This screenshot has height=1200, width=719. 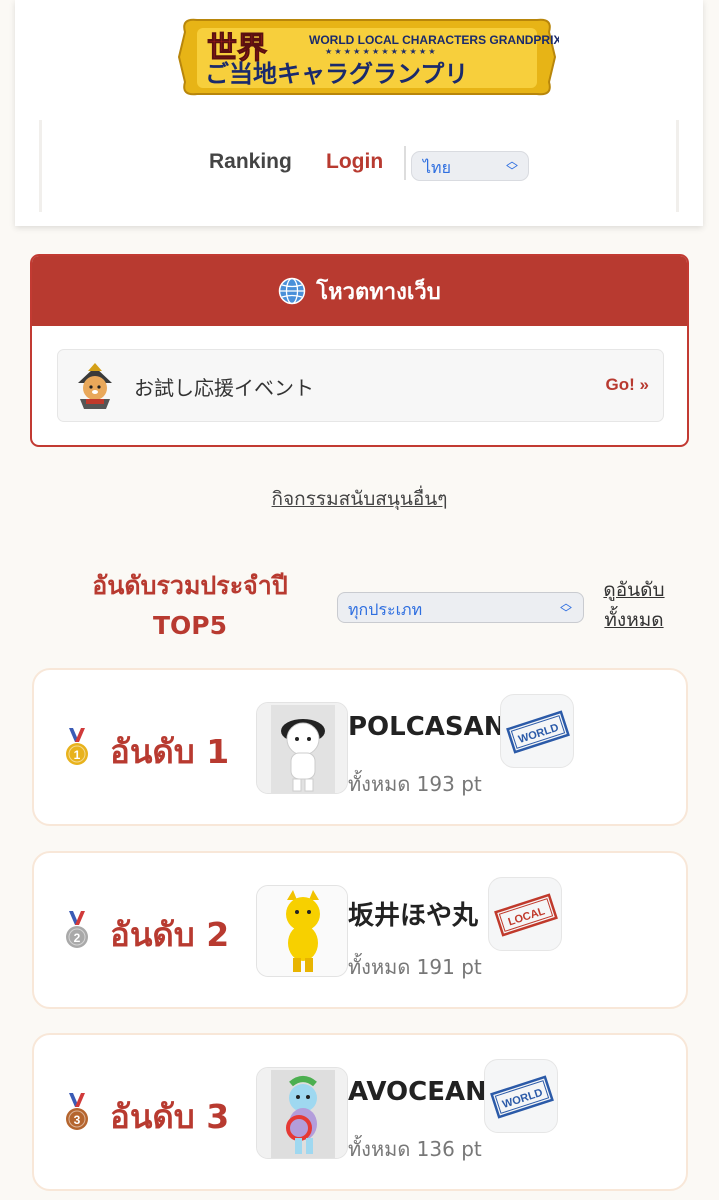 I want to click on nav-divider, so click(x=405, y=163).